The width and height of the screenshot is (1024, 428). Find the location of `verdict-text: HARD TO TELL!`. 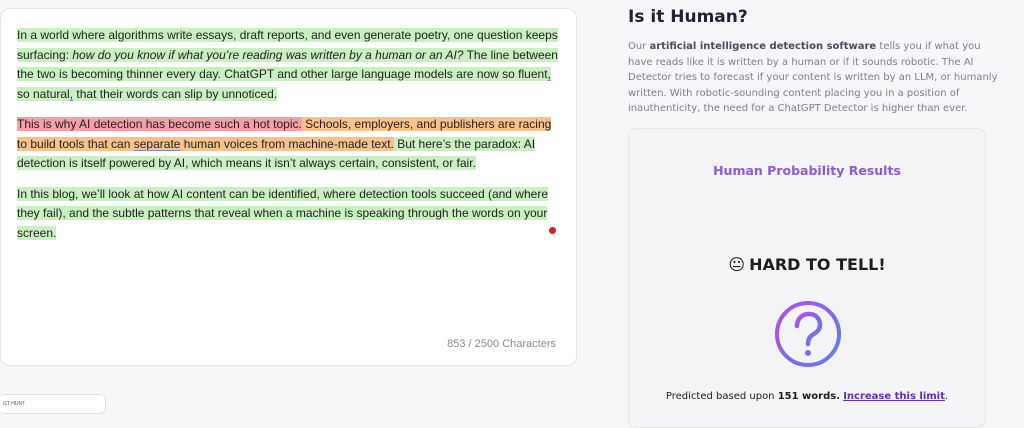

verdict-text: HARD TO TELL! is located at coordinates (817, 264).